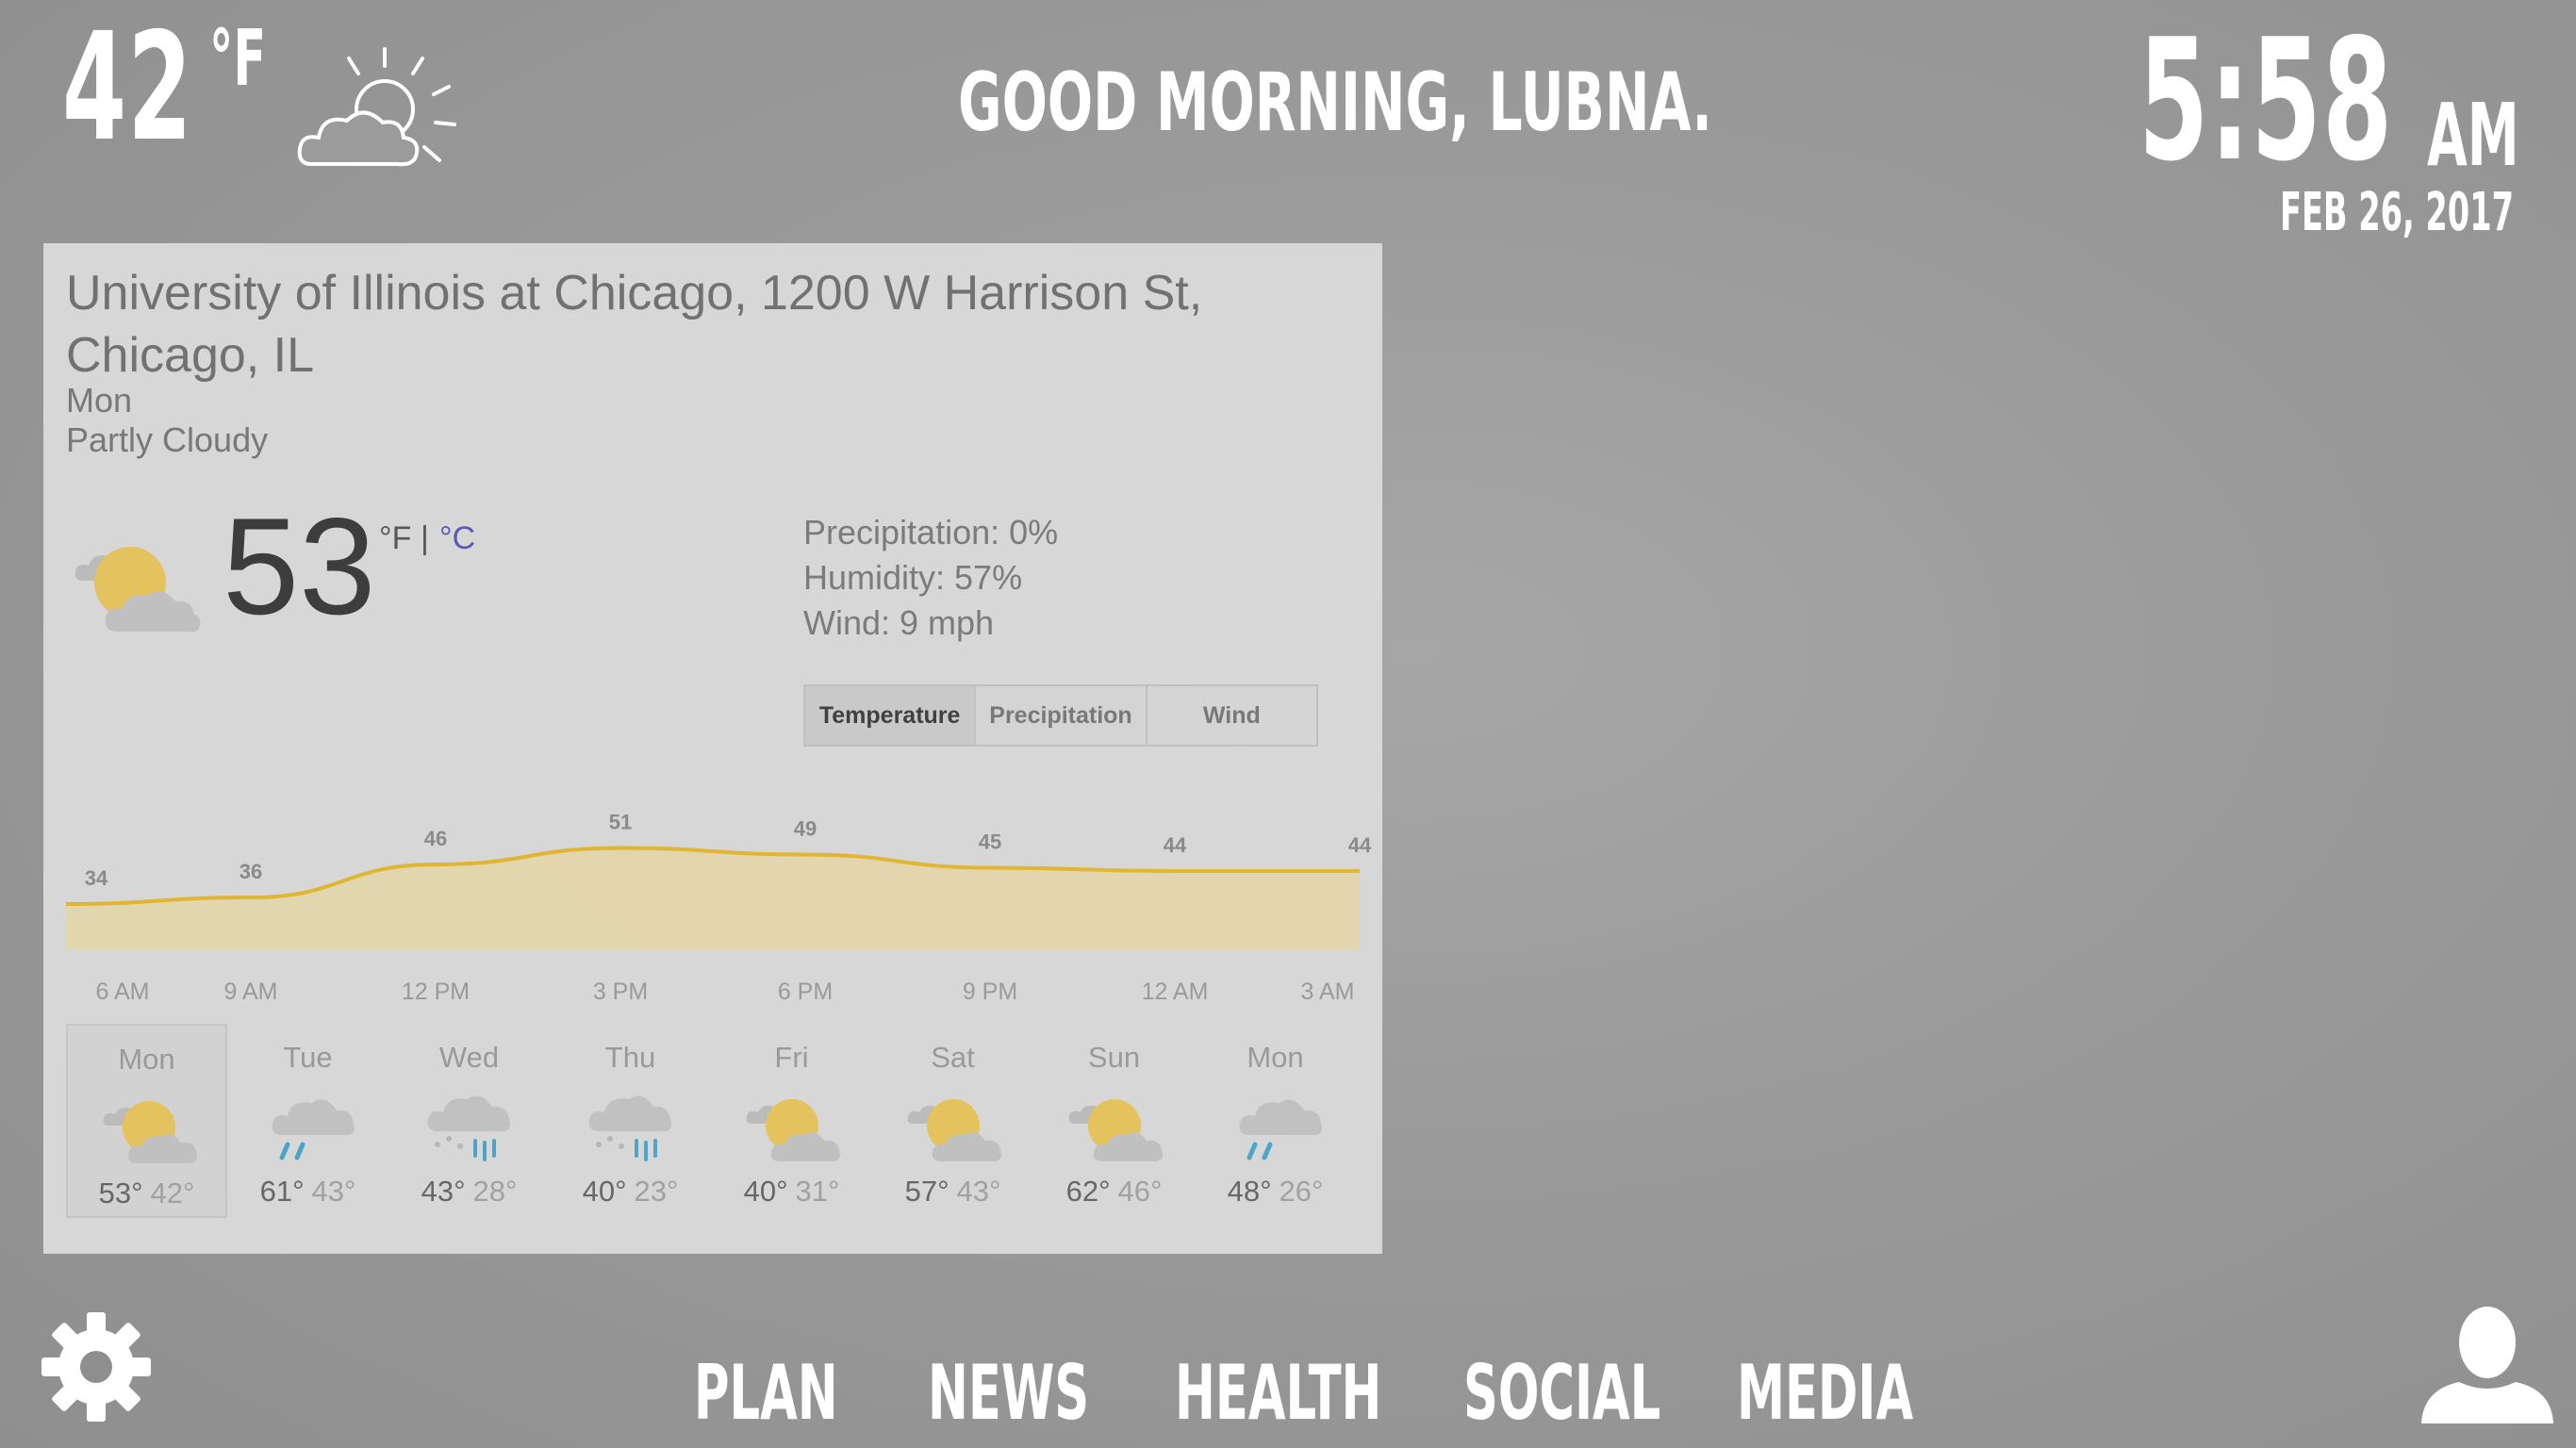 This screenshot has height=1448, width=2576. Describe the element at coordinates (469, 1057) in the screenshot. I see `forecast-day-name: Wed` at that location.